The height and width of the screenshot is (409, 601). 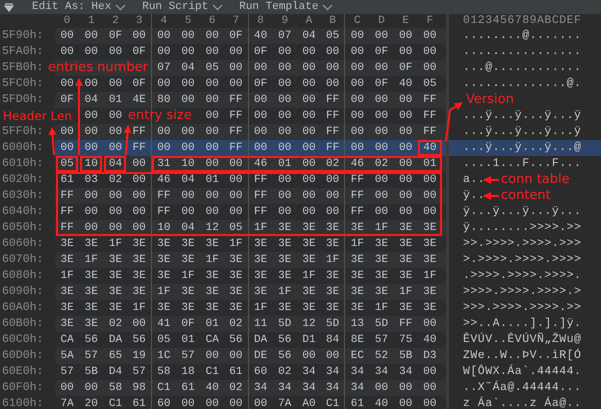 I want to click on row-address: 60B0h:, so click(x=23, y=324).